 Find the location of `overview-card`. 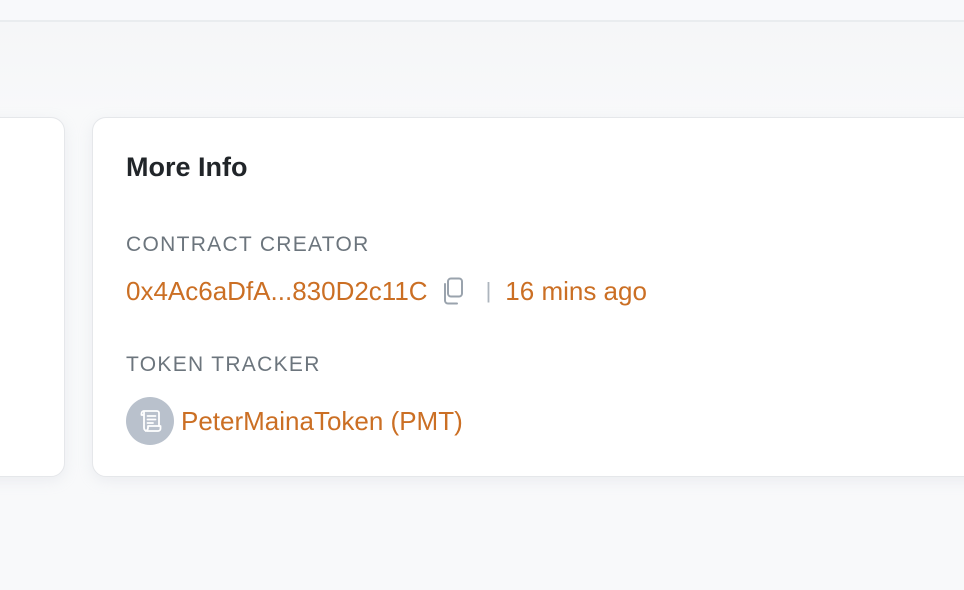

overview-card is located at coordinates (32, 297).